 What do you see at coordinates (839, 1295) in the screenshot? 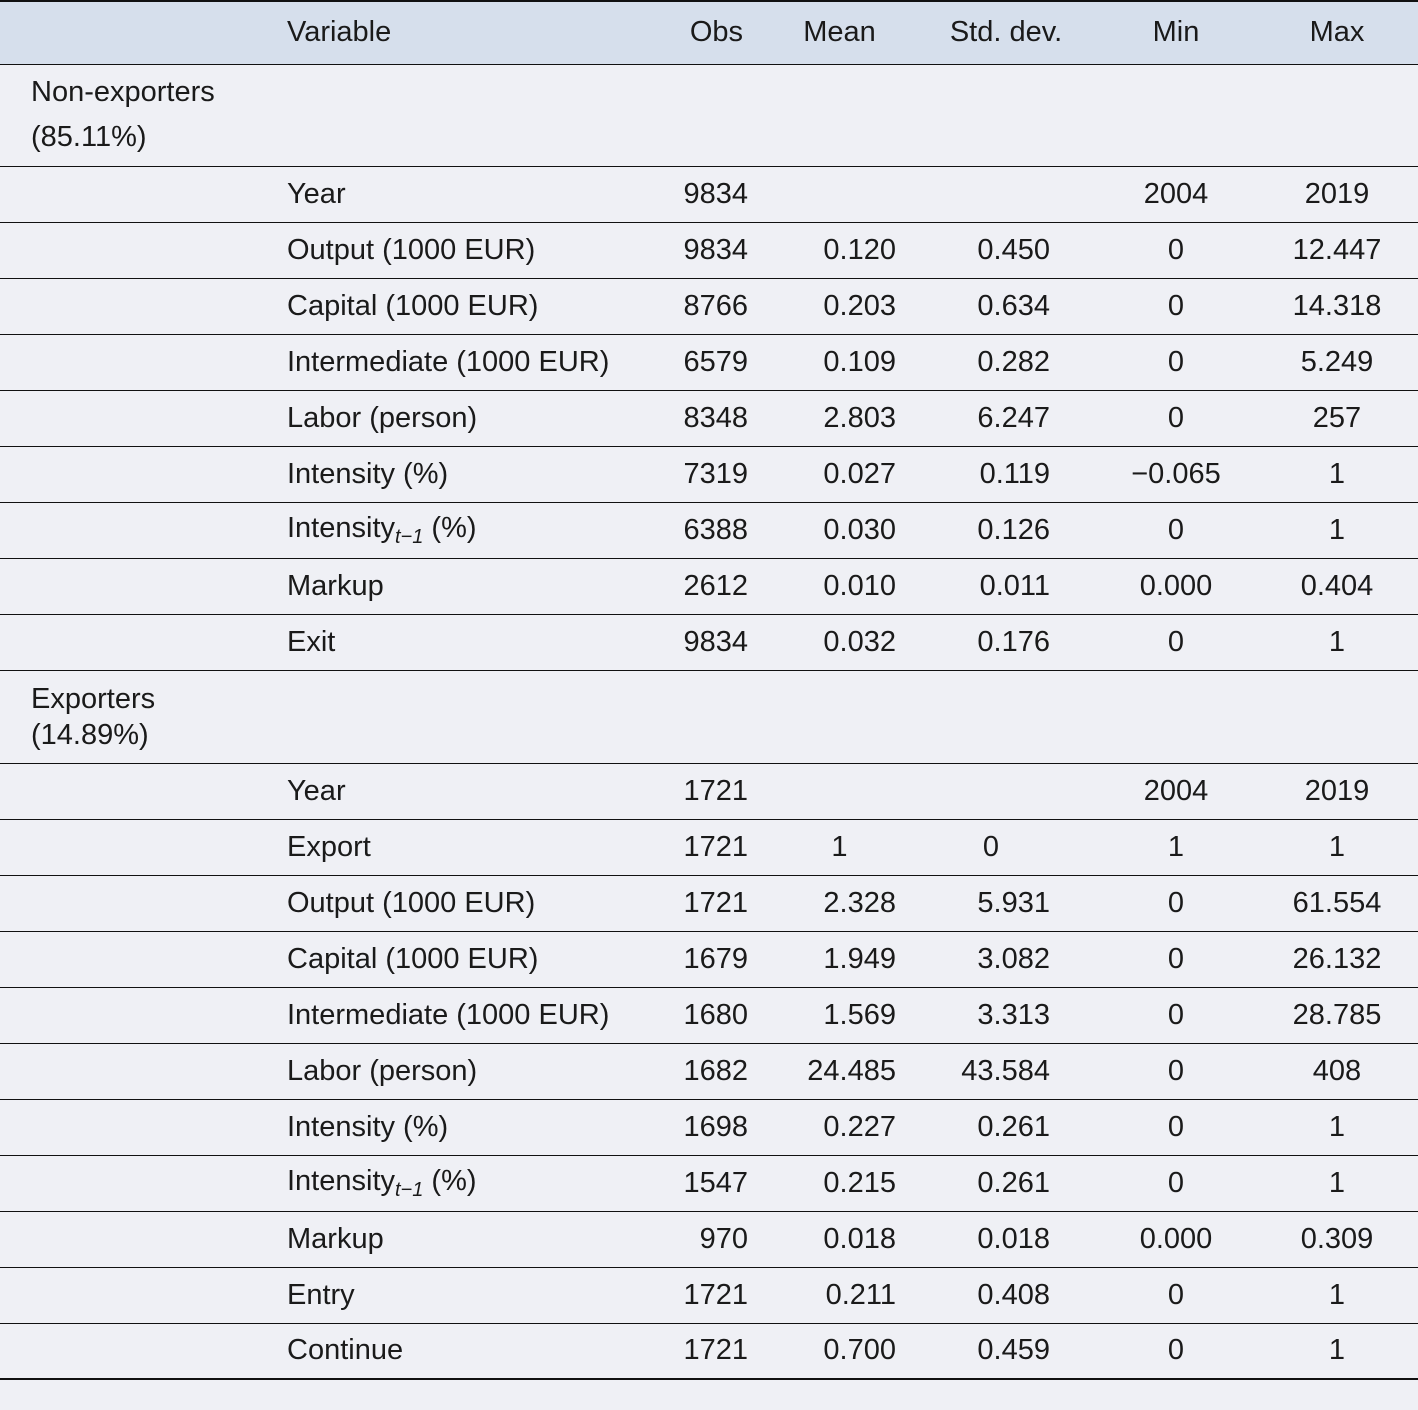
I see `mean-cell: 0.211` at bounding box center [839, 1295].